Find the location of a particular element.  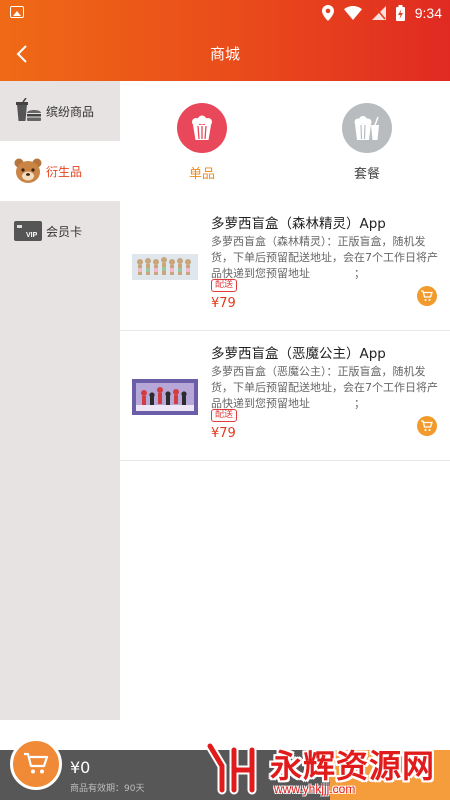

watermark-name: 永辉资源网 is located at coordinates (353, 766).